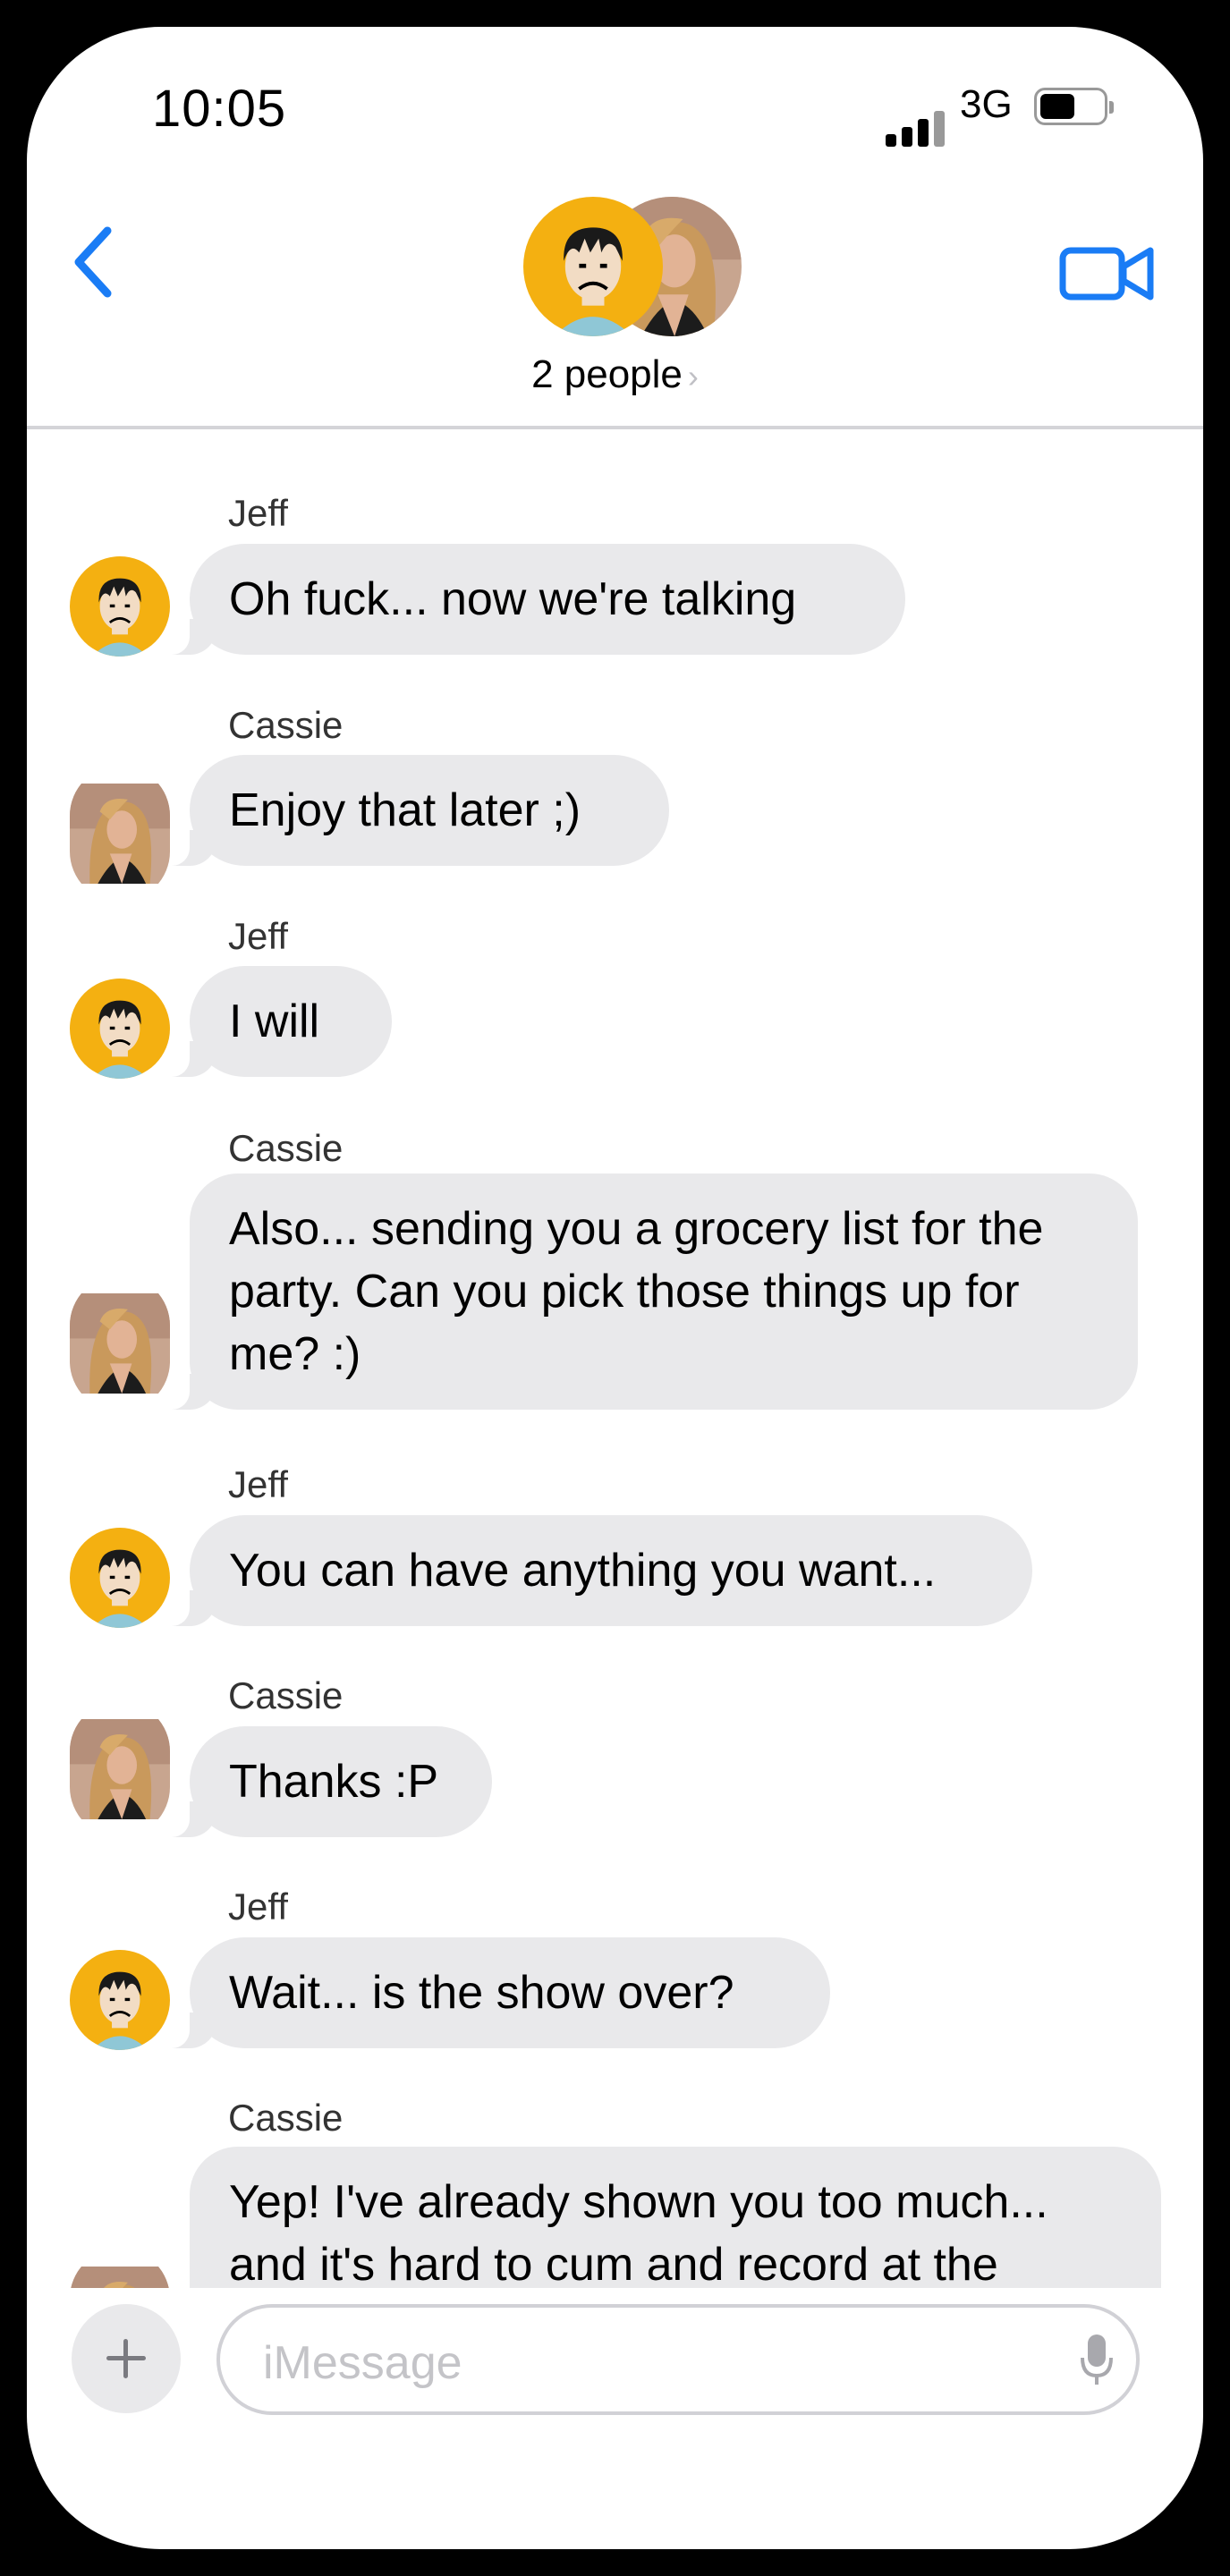 The width and height of the screenshot is (1230, 2576). Describe the element at coordinates (327, 1781) in the screenshot. I see `message-bubble: Thanks :P` at that location.